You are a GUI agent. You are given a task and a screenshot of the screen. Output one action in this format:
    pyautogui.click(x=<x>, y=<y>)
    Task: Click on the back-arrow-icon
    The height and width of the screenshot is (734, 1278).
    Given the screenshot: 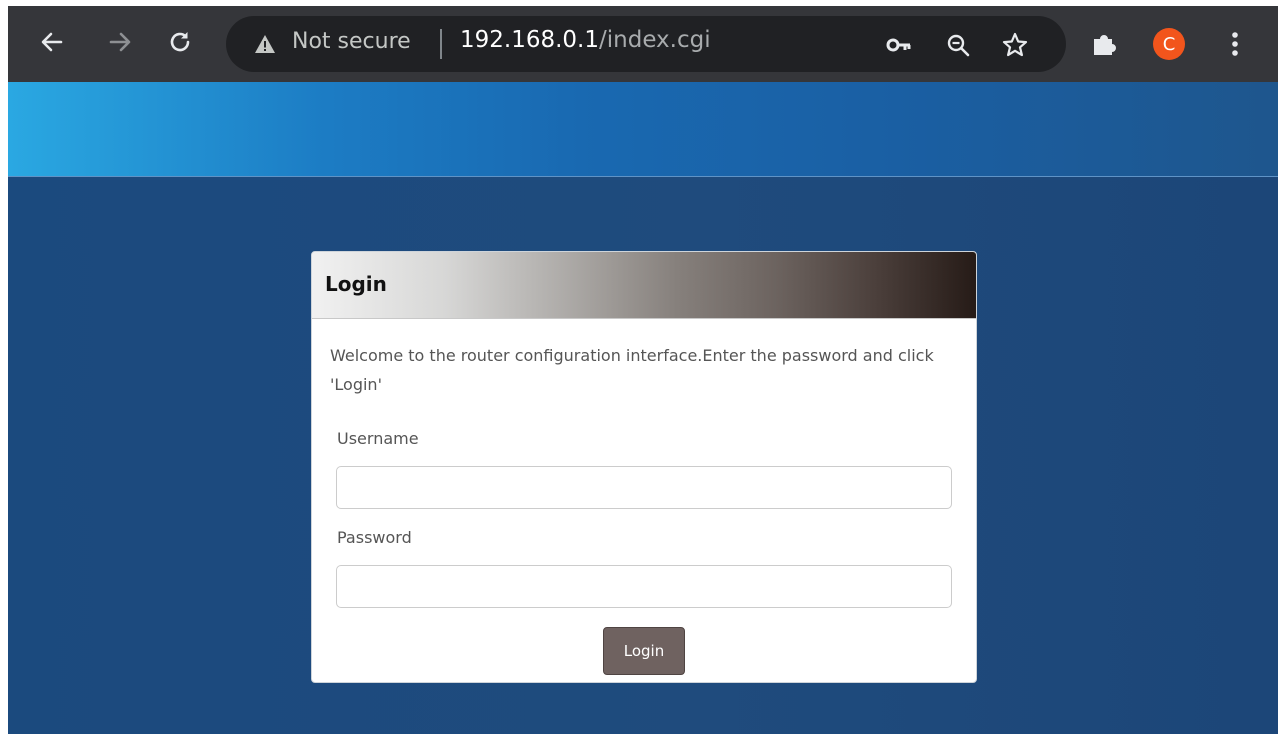 What is the action you would take?
    pyautogui.click(x=52, y=42)
    